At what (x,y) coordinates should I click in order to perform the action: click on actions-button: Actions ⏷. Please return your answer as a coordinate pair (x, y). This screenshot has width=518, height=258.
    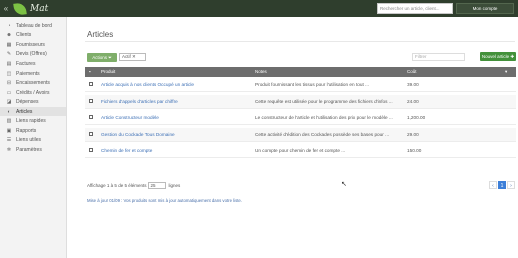
    Looking at the image, I should click on (102, 57).